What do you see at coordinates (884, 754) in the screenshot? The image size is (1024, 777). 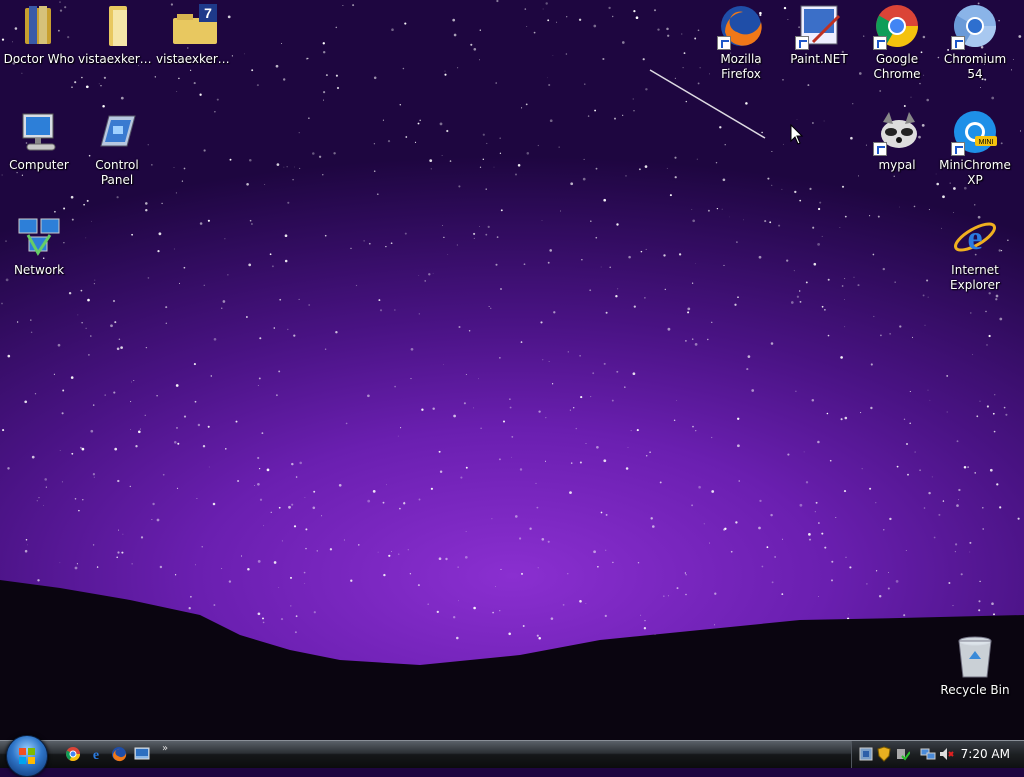 I see `security-shield-icon` at bounding box center [884, 754].